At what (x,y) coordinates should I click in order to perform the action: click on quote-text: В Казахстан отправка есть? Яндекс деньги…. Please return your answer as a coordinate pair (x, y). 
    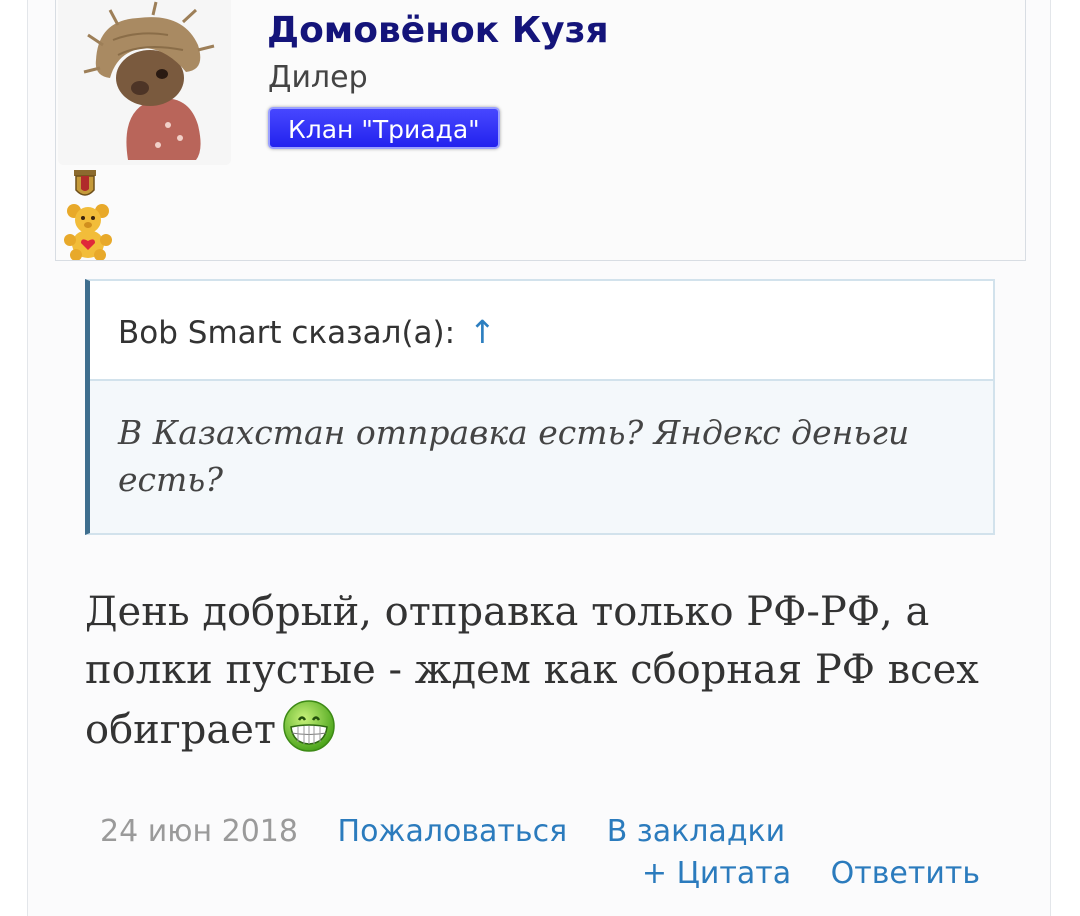
    Looking at the image, I should click on (514, 456).